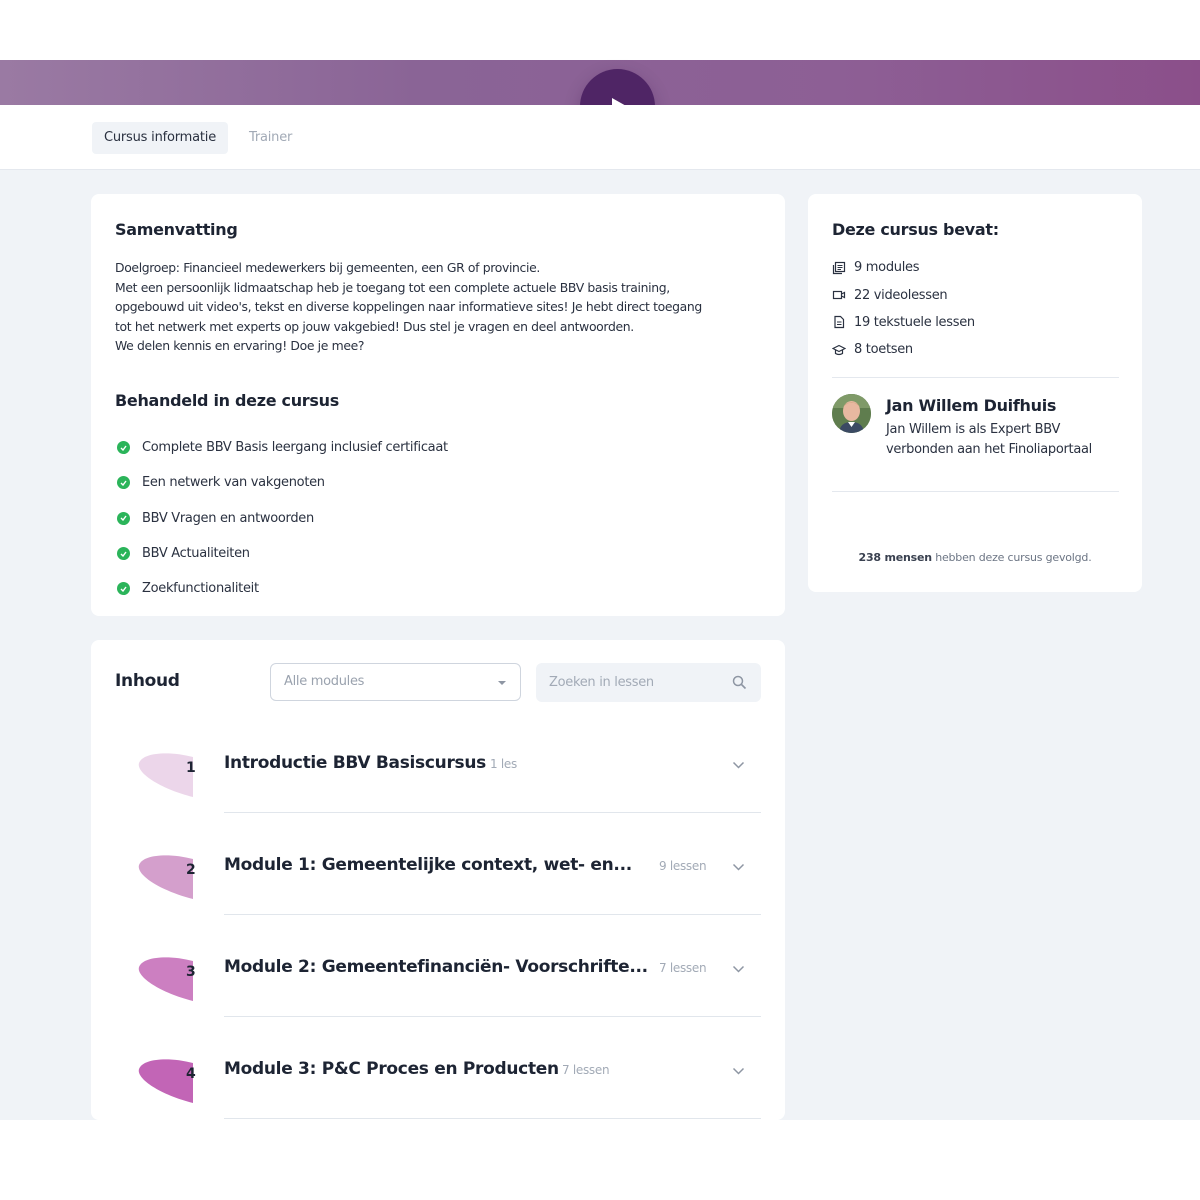  Describe the element at coordinates (191, 768) in the screenshot. I see `module-number: 1` at that location.